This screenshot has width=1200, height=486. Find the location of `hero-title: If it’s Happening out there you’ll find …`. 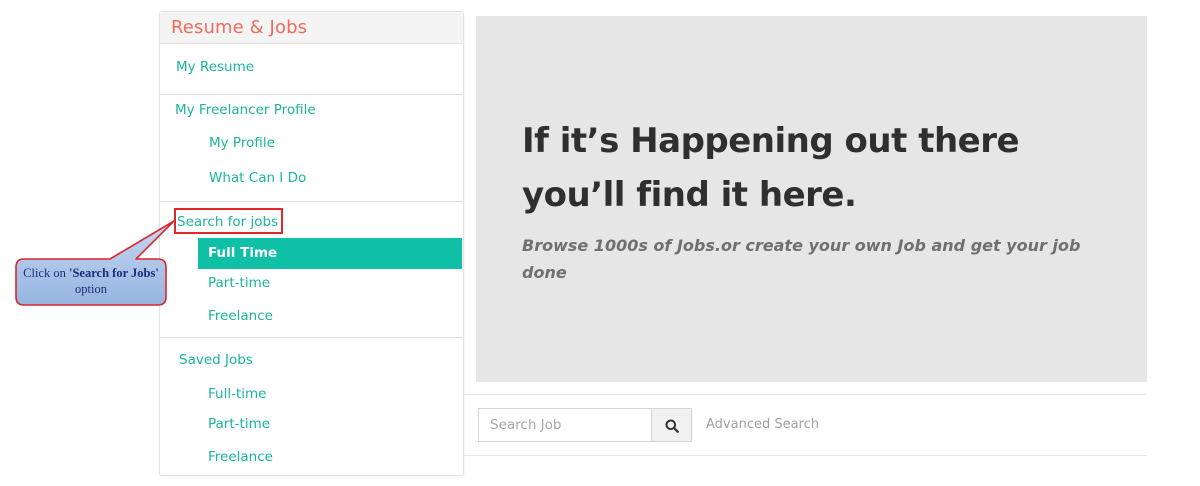

hero-title: If it’s Happening out there you’ll find … is located at coordinates (771, 168).